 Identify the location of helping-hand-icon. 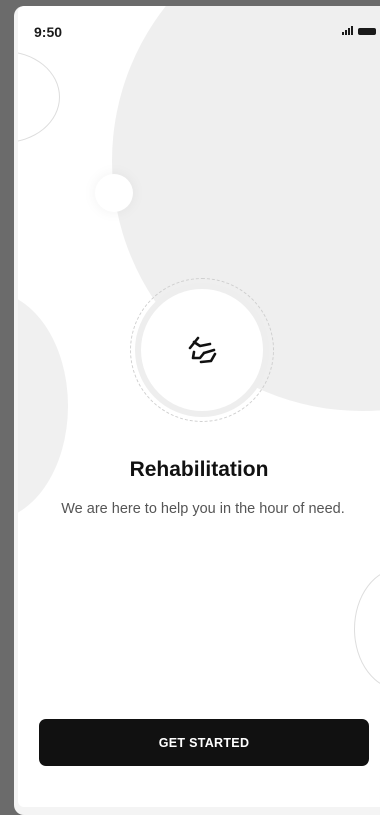
(202, 350).